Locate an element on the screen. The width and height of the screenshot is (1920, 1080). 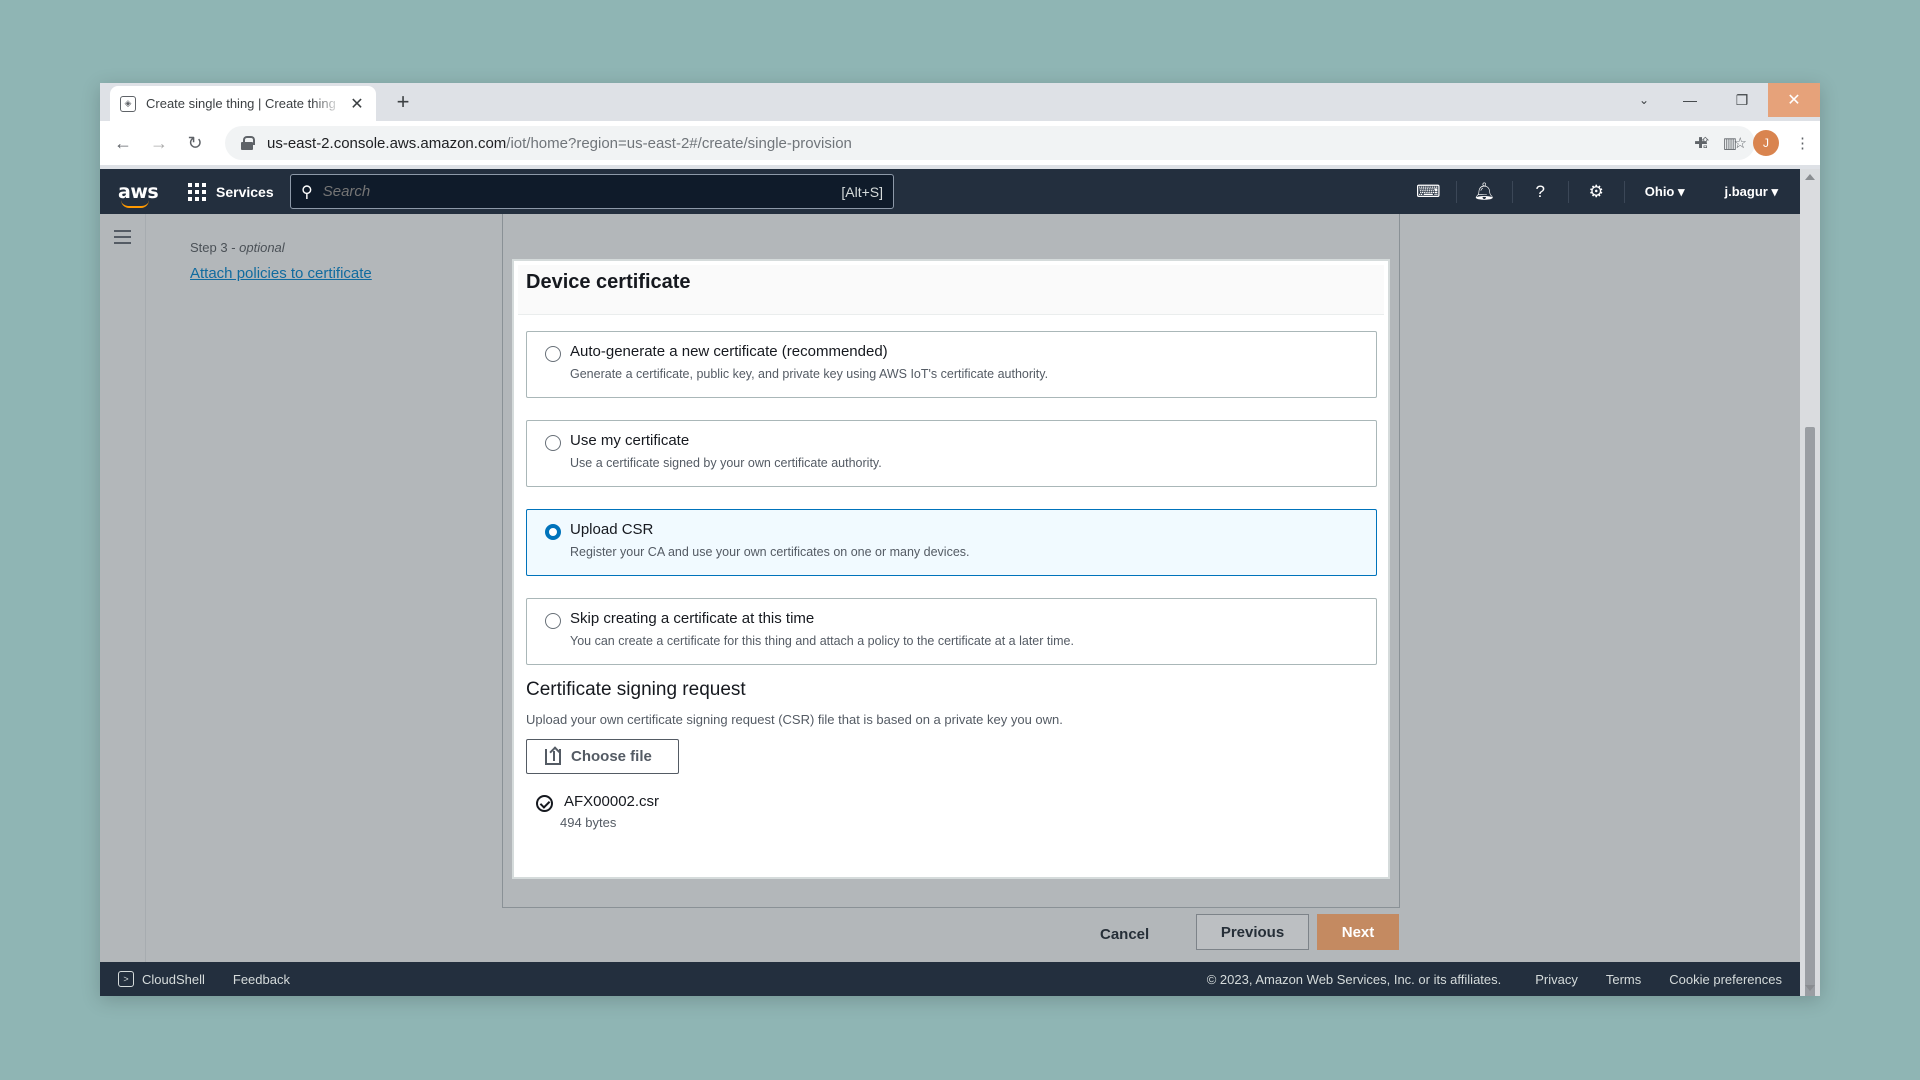
check-circle-icon is located at coordinates (544, 803).